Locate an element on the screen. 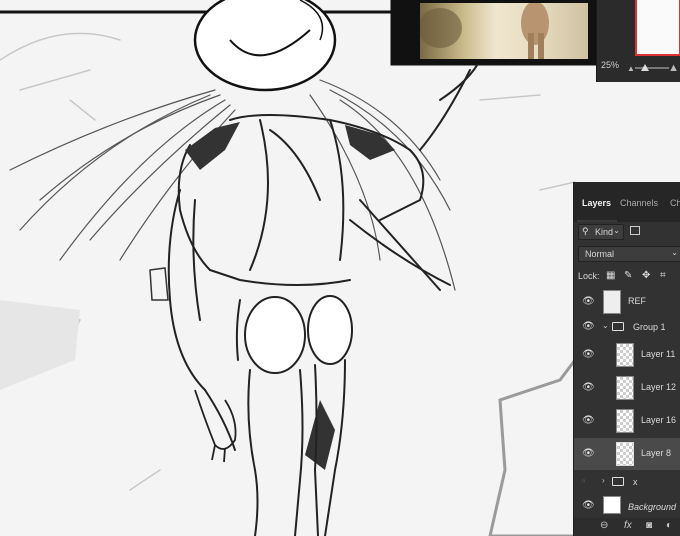  layer-row-background: 👁 Background is located at coordinates (627, 506).